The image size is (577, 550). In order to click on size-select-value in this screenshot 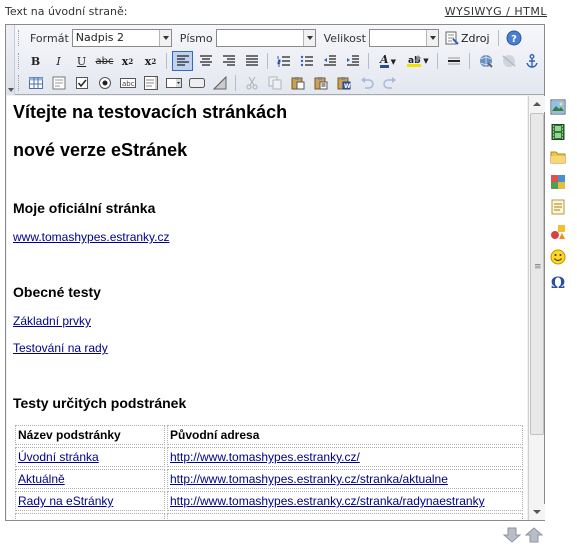, I will do `click(398, 38)`.